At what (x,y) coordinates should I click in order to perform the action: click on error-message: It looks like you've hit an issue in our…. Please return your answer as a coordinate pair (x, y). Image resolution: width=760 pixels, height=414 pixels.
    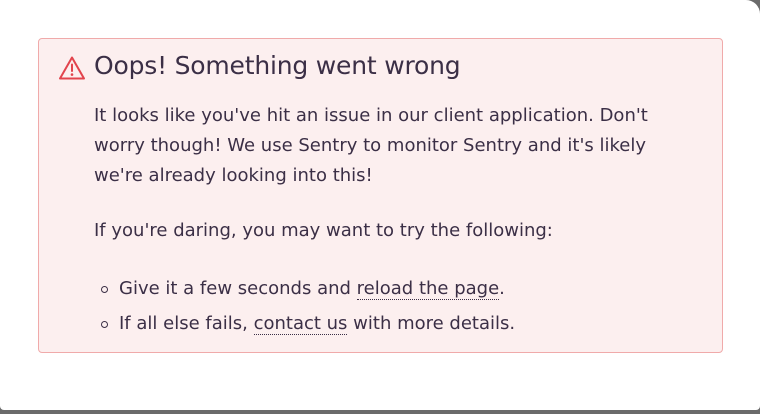
    Looking at the image, I should click on (371, 145).